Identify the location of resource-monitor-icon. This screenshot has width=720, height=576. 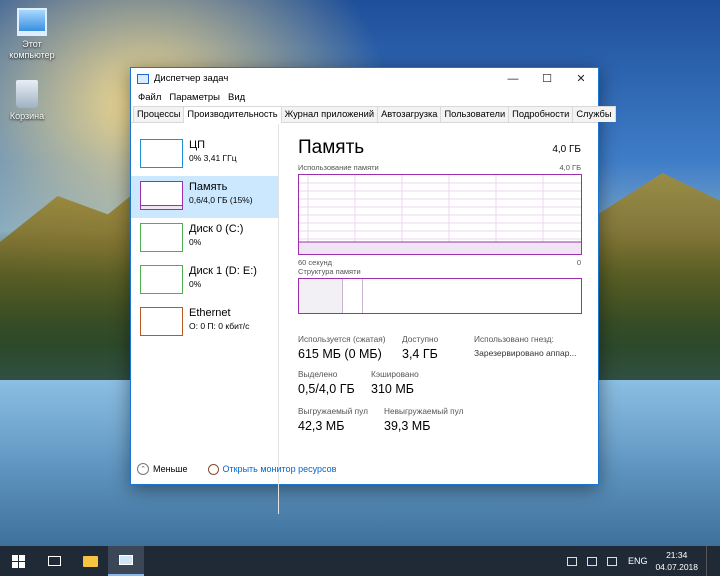
(213, 469).